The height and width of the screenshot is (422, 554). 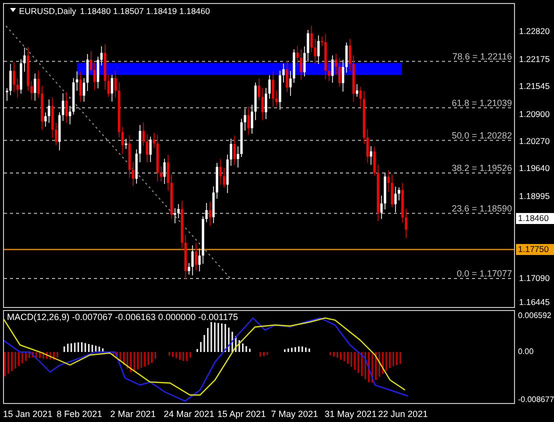 What do you see at coordinates (526, 351) in the screenshot?
I see `macd-axis-label: 0.00` at bounding box center [526, 351].